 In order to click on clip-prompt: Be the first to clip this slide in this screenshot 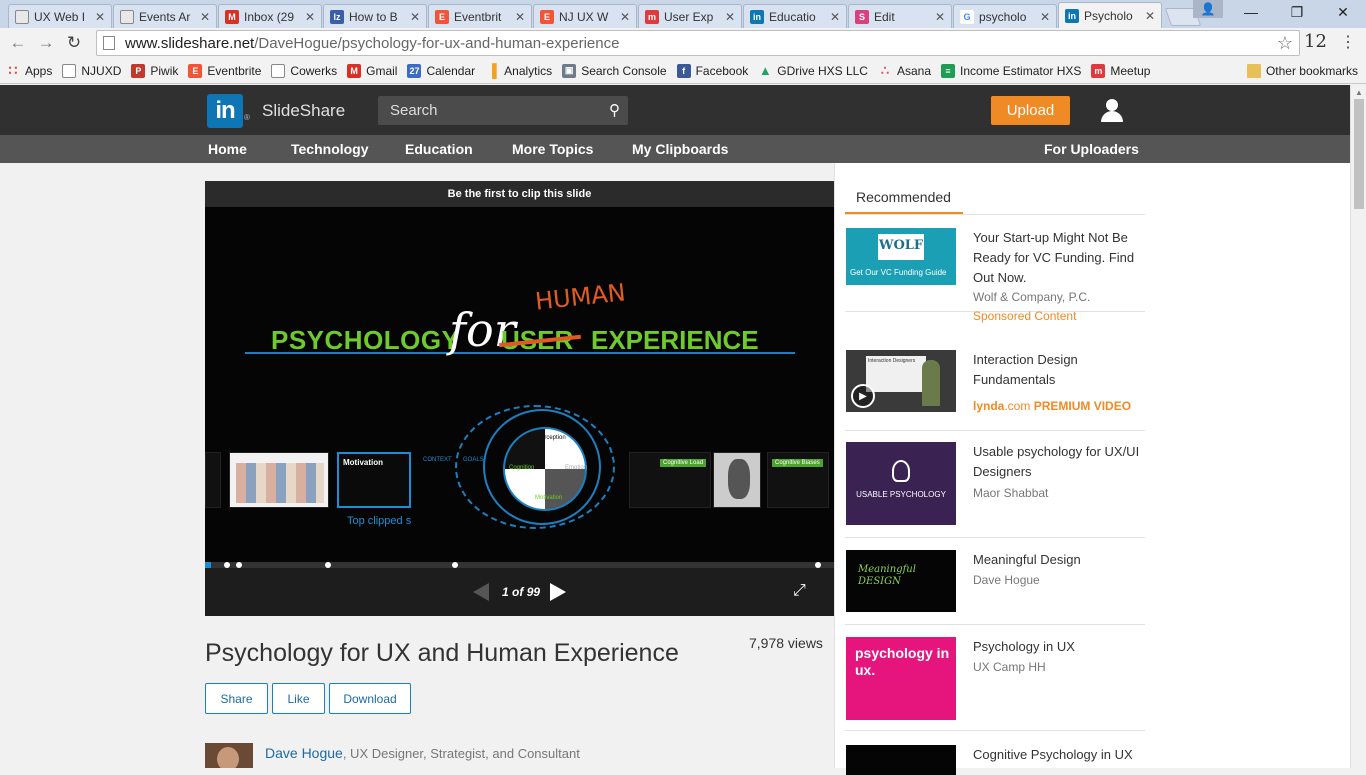, I will do `click(519, 194)`.